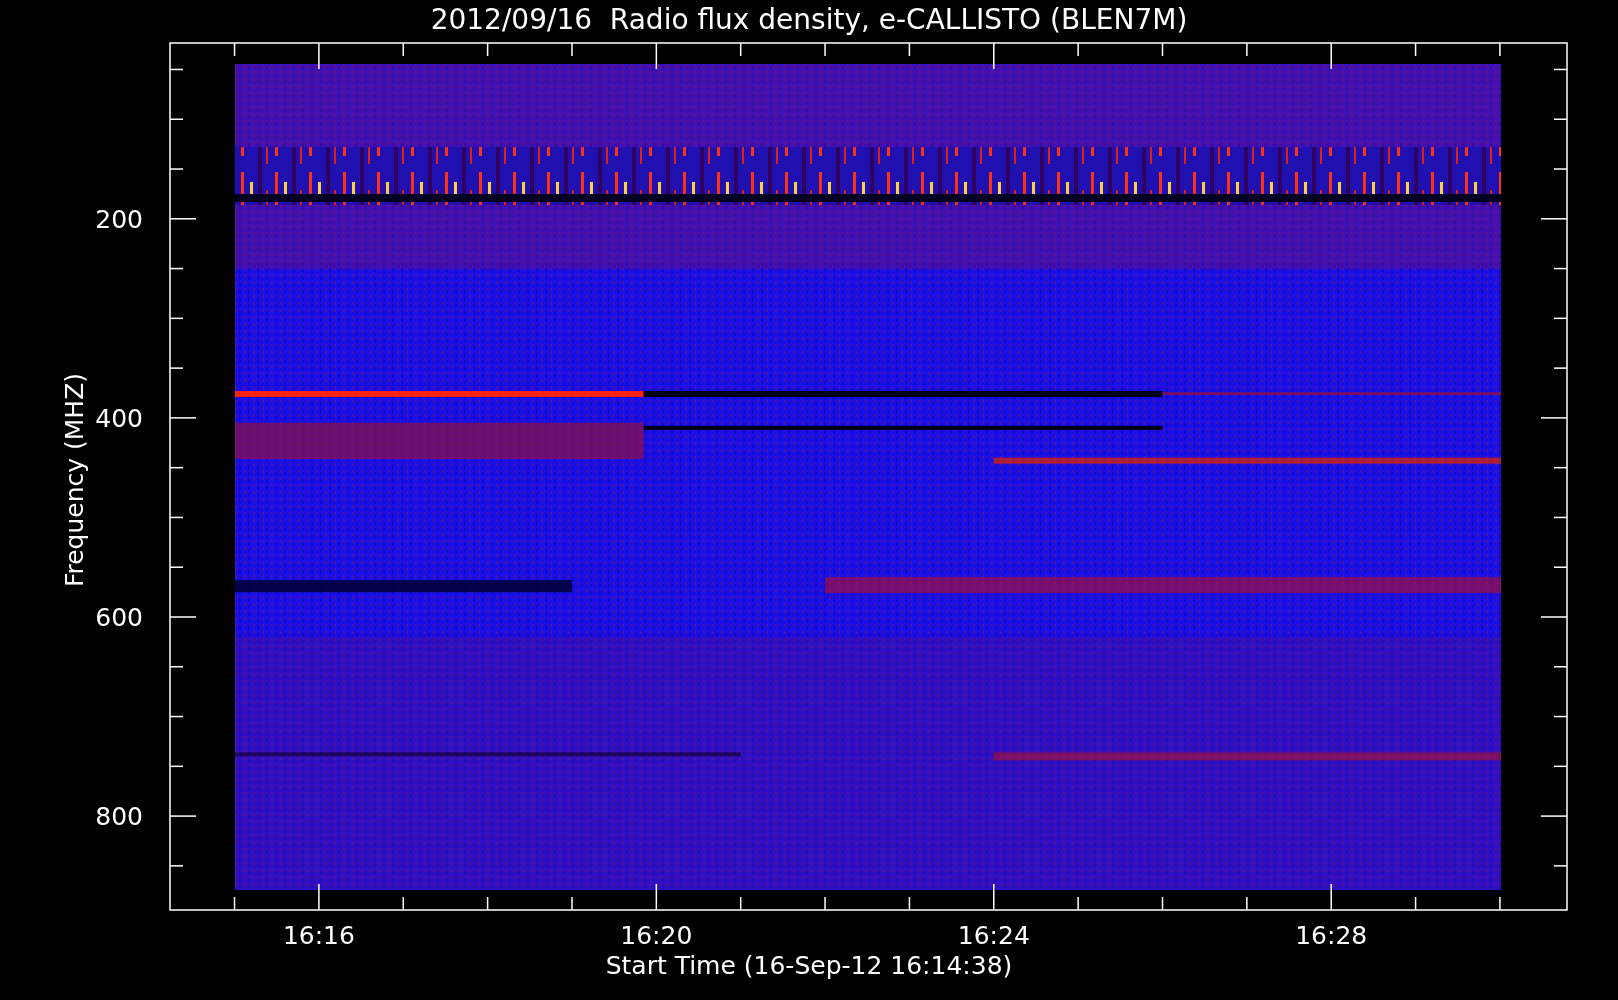 This screenshot has width=1618, height=1000. Describe the element at coordinates (318, 935) in the screenshot. I see `tick-label: 16:16` at that location.